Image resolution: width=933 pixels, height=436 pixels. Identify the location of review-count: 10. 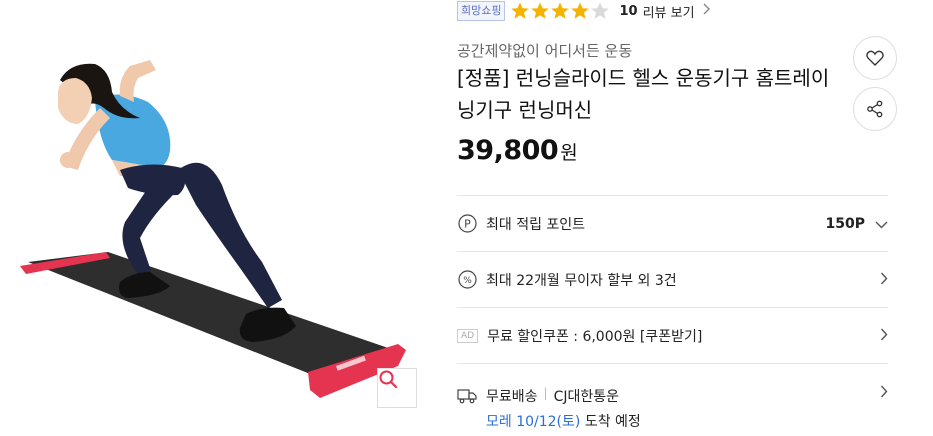
(628, 11).